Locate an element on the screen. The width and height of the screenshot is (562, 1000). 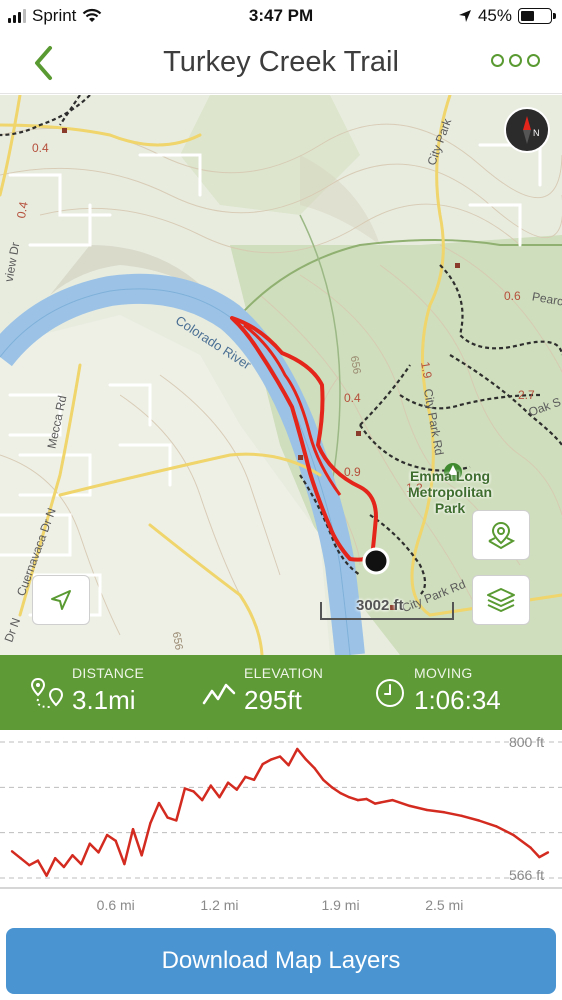
map-layers-button is located at coordinates (501, 600).